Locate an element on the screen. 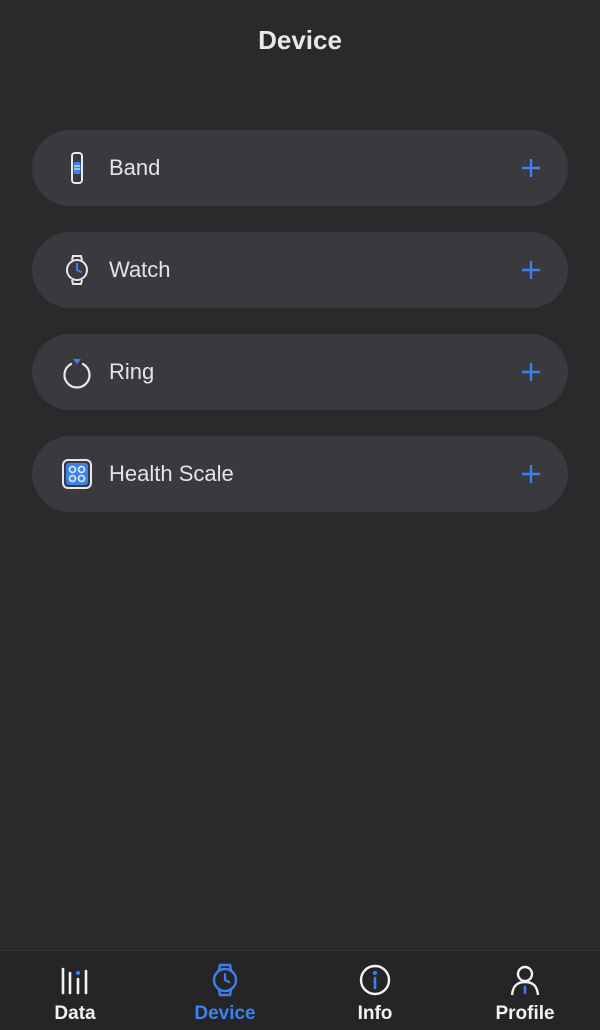 The width and height of the screenshot is (600, 1030). device-label-health-scale: Health Scale is located at coordinates (171, 473).